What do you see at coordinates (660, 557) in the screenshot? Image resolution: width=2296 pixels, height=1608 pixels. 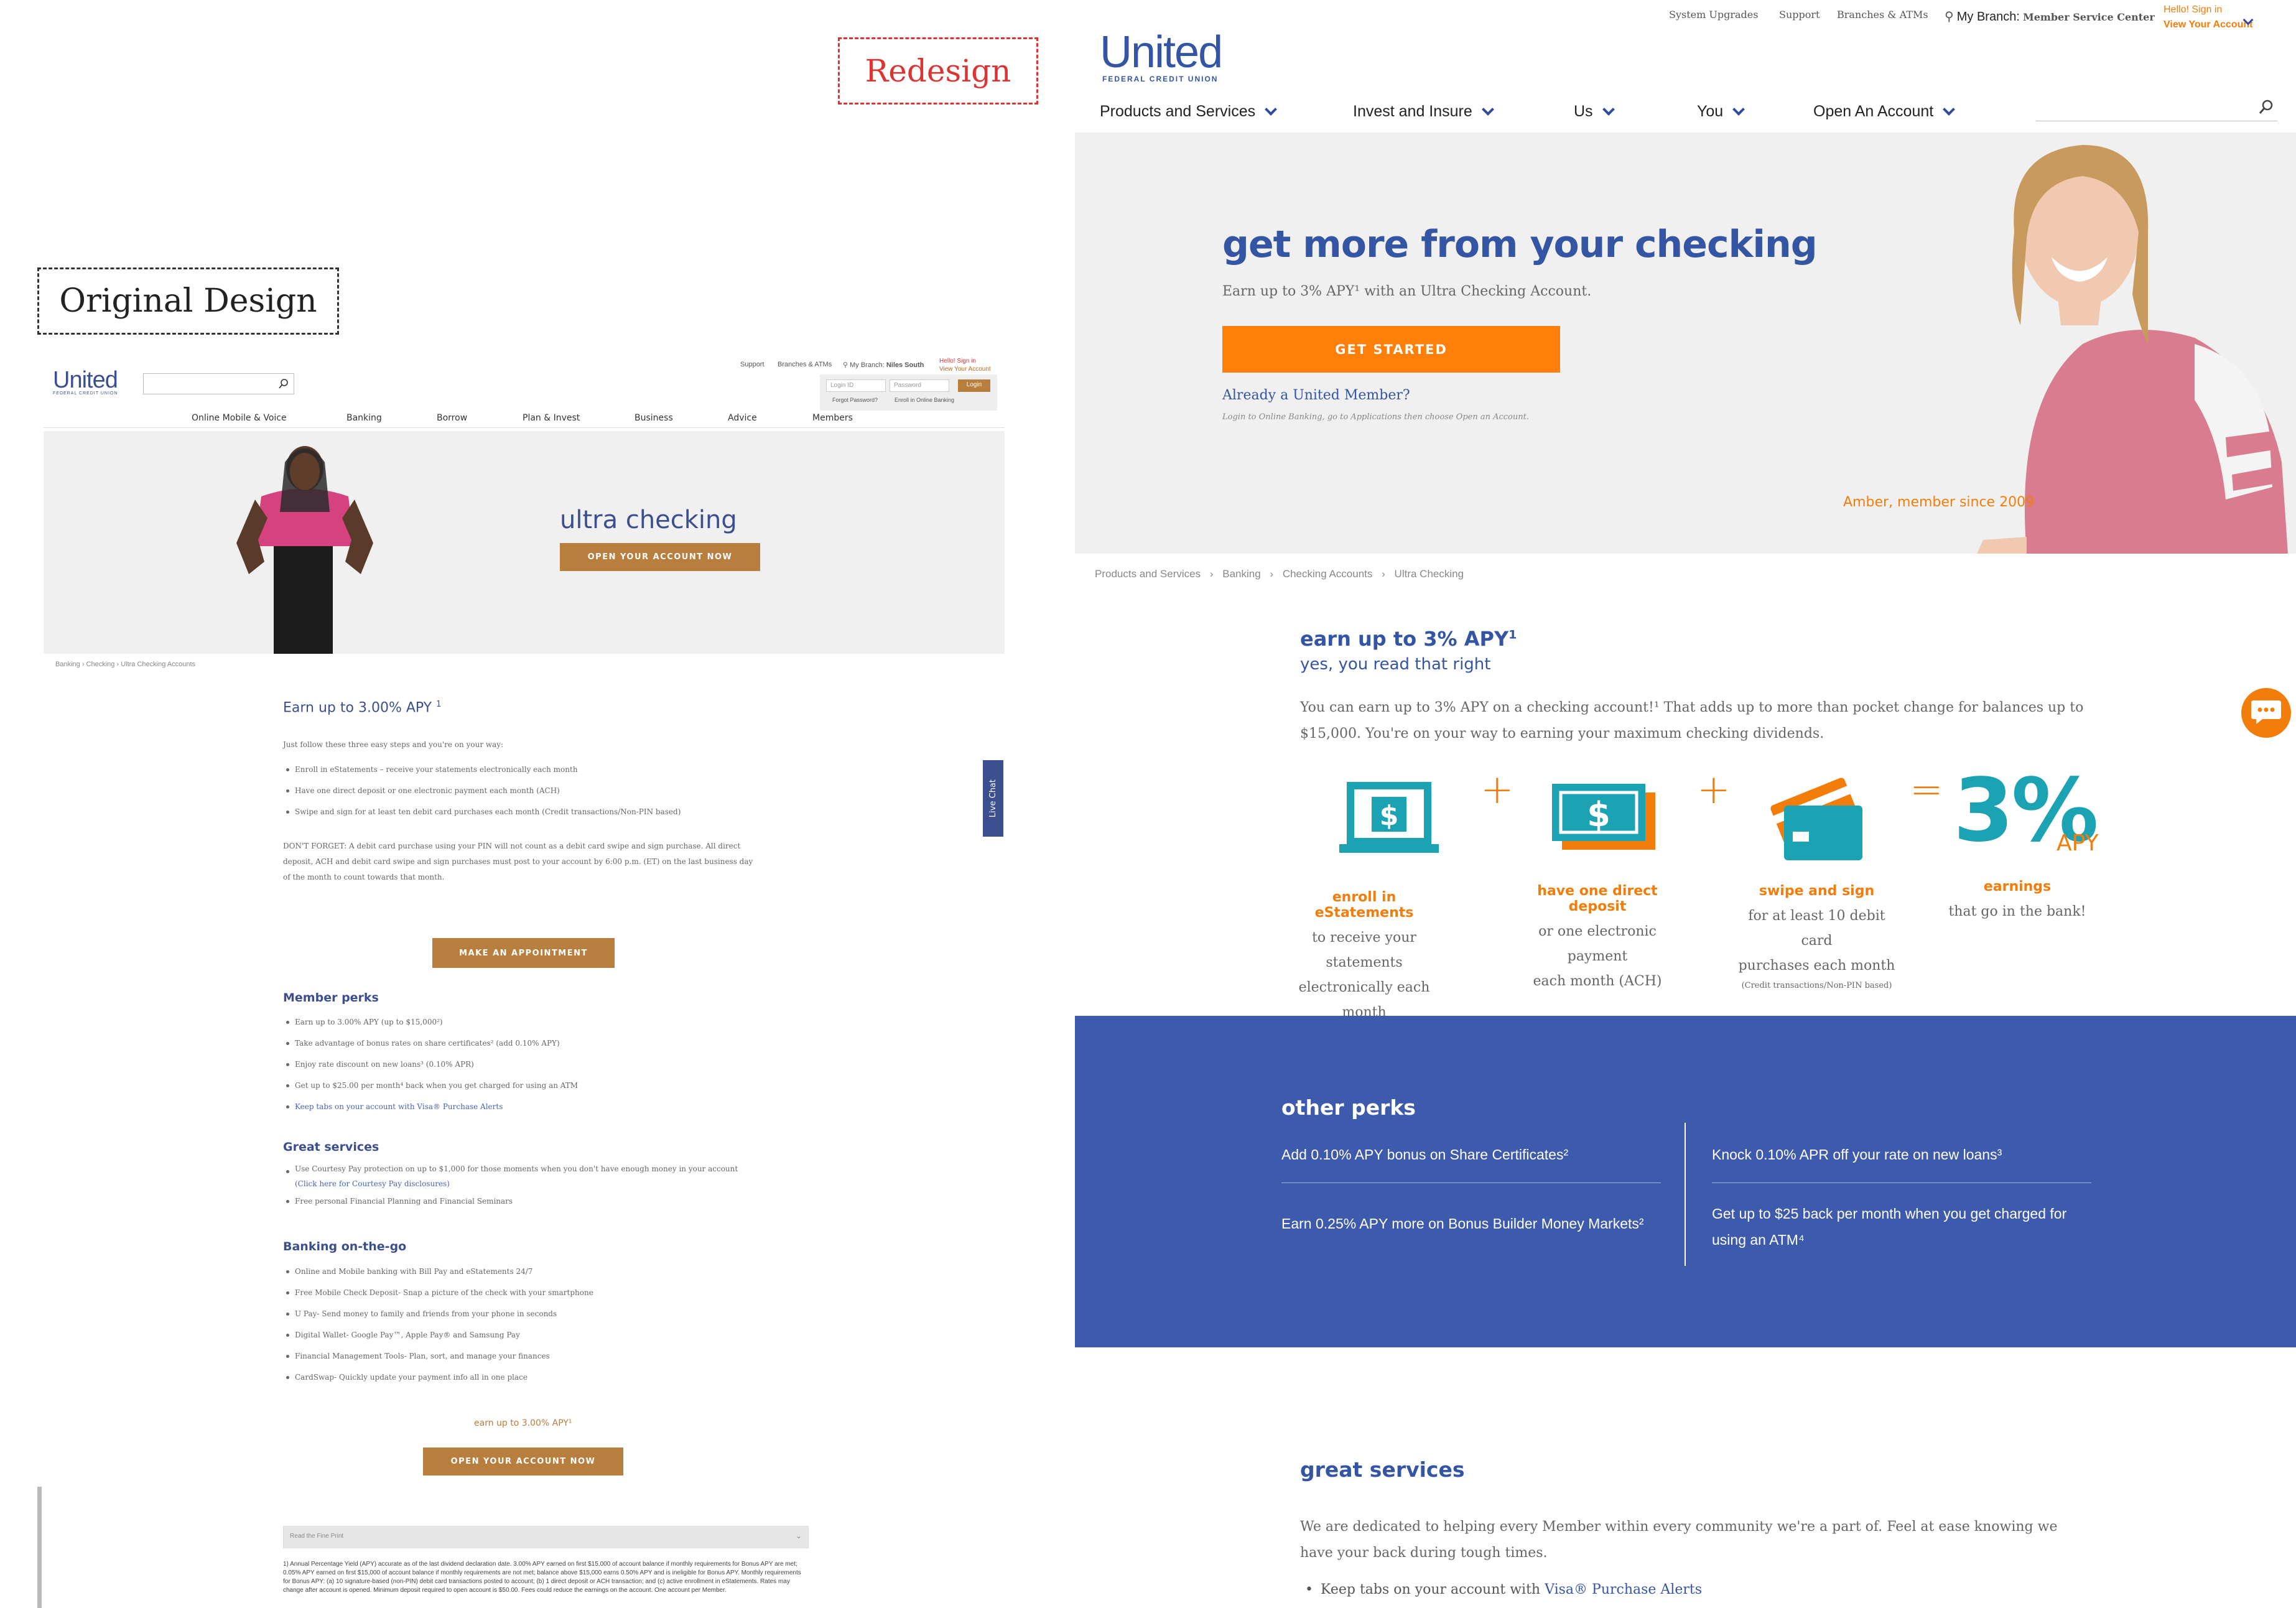 I see `orig-open-account-button: OPEN YOUR ACCOUNT NOW` at bounding box center [660, 557].